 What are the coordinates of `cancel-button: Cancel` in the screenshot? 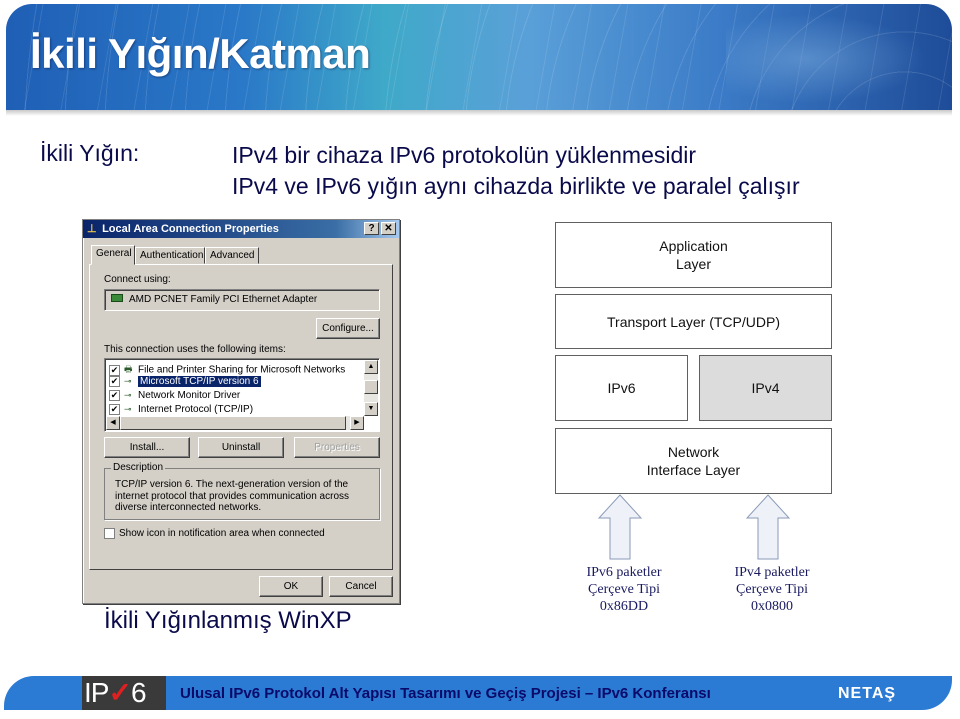 It's located at (361, 586).